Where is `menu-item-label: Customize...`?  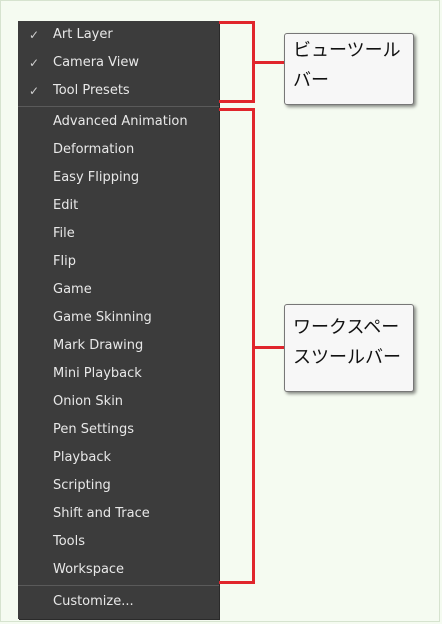
menu-item-label: Customize... is located at coordinates (93, 601).